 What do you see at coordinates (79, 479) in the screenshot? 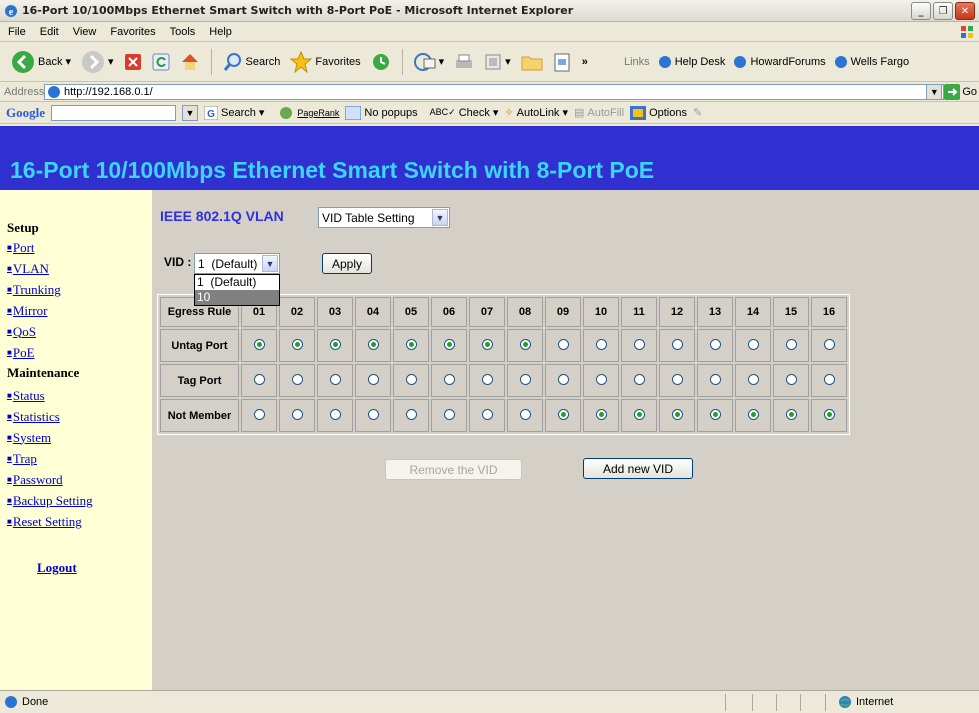
I see `sidebar-item-password: Password` at bounding box center [79, 479].